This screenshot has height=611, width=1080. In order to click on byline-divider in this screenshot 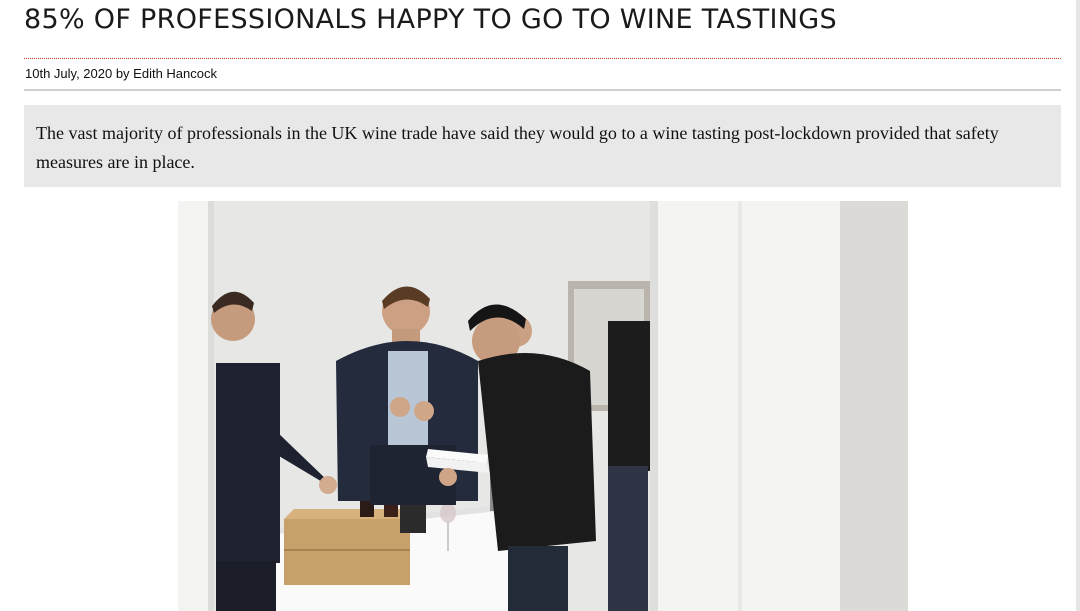, I will do `click(542, 90)`.